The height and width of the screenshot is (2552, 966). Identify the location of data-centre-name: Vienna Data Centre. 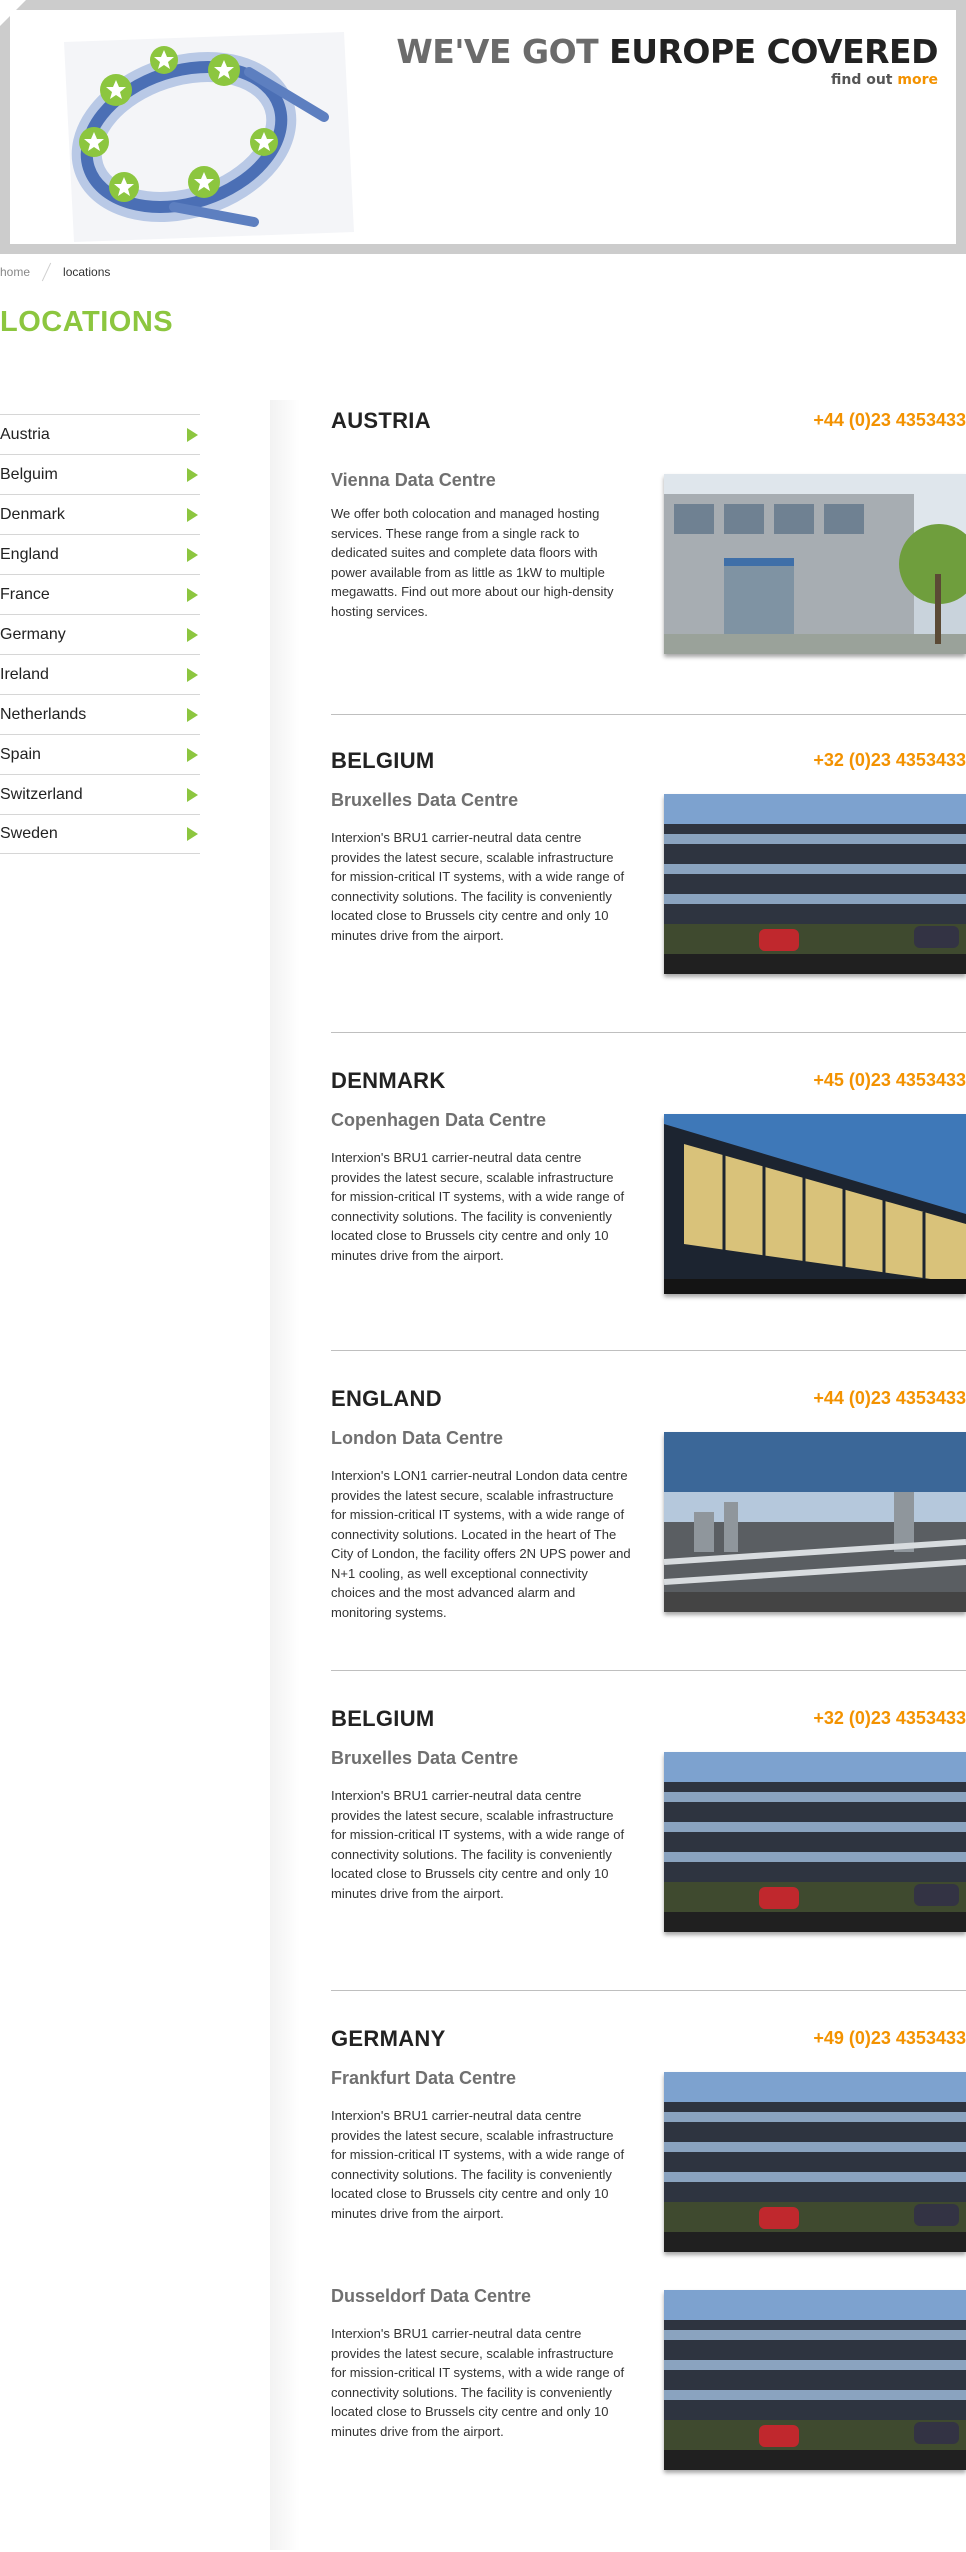
(413, 480).